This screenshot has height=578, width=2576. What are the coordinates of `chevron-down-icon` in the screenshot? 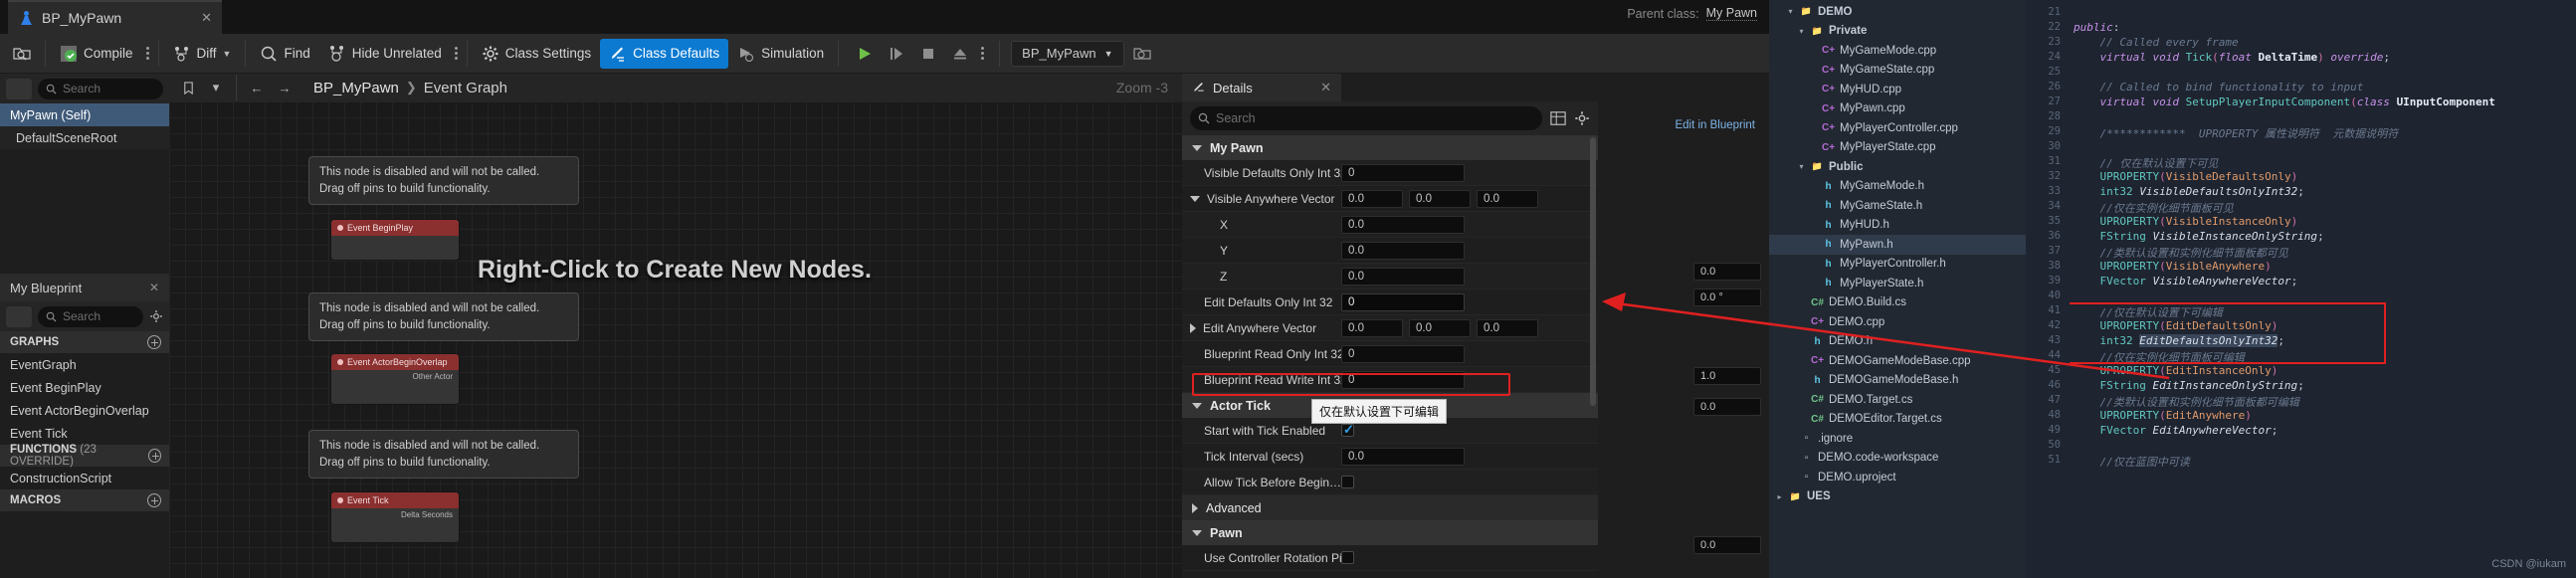 It's located at (1195, 198).